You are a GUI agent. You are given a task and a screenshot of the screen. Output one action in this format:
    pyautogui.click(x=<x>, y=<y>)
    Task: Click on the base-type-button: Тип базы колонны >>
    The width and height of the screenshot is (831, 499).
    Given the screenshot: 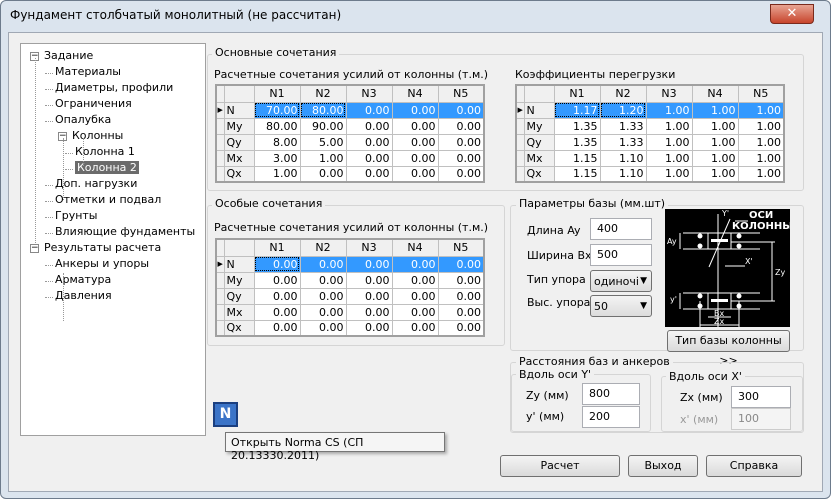 What is the action you would take?
    pyautogui.click(x=728, y=348)
    